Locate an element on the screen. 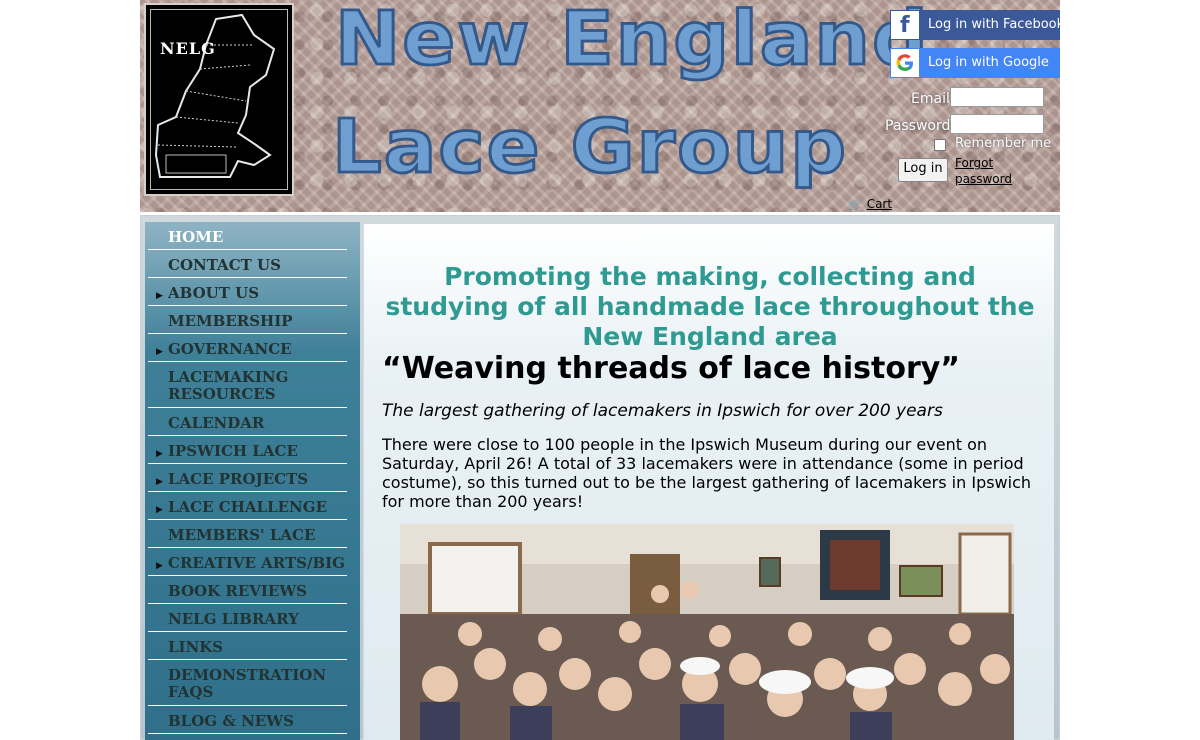  google-login-button: Log in with Google is located at coordinates (975, 63).